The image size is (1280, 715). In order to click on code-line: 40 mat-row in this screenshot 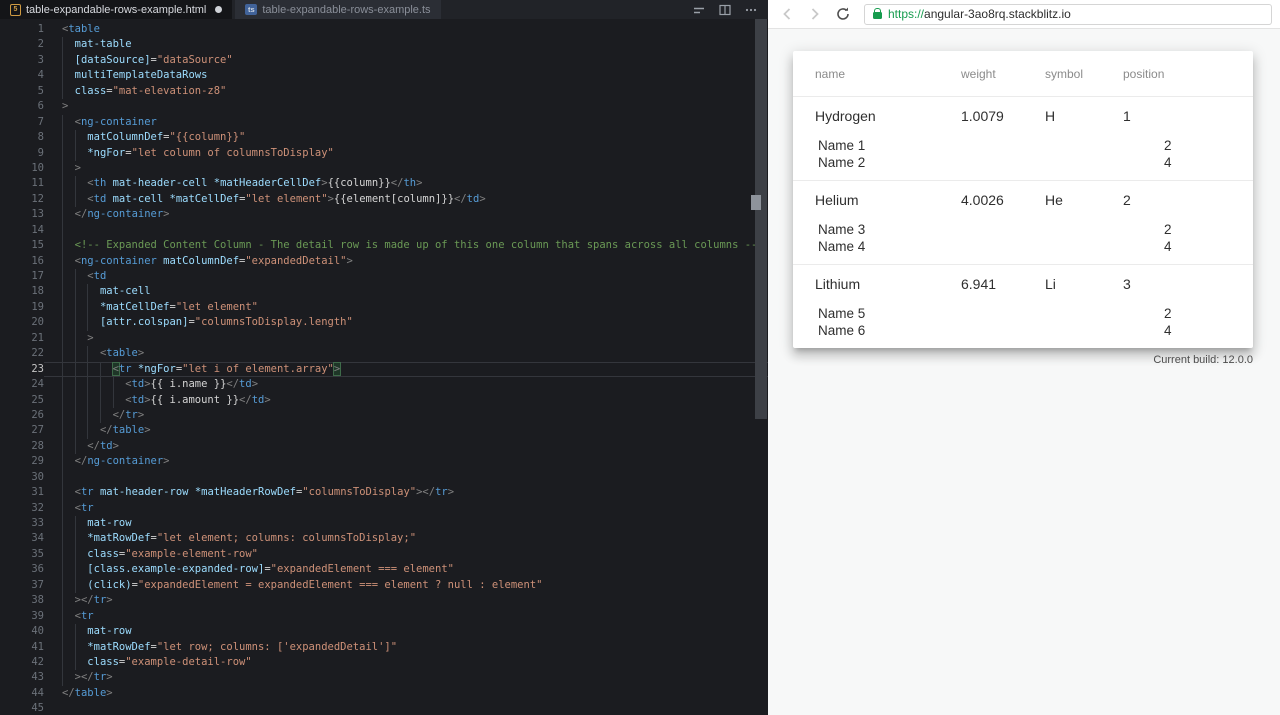, I will do `click(384, 632)`.